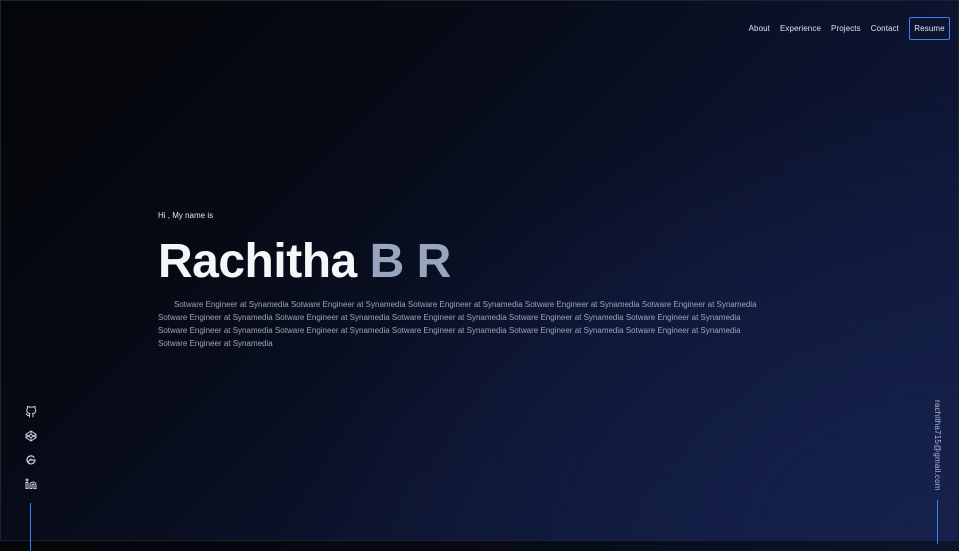 This screenshot has width=959, height=551. Describe the element at coordinates (759, 28) in the screenshot. I see `nav-about: About` at that location.